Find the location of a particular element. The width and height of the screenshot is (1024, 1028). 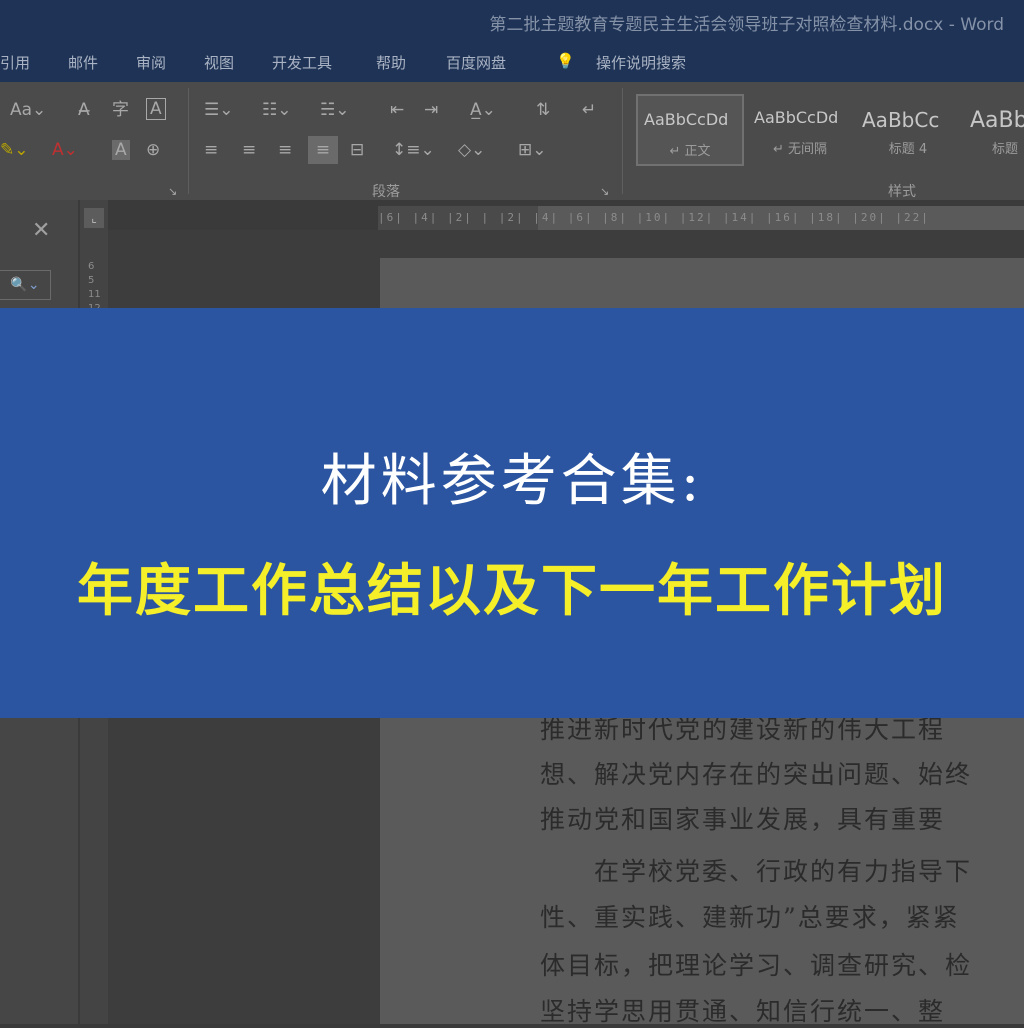

highlight-icon: ✎⌄ is located at coordinates (14, 150).